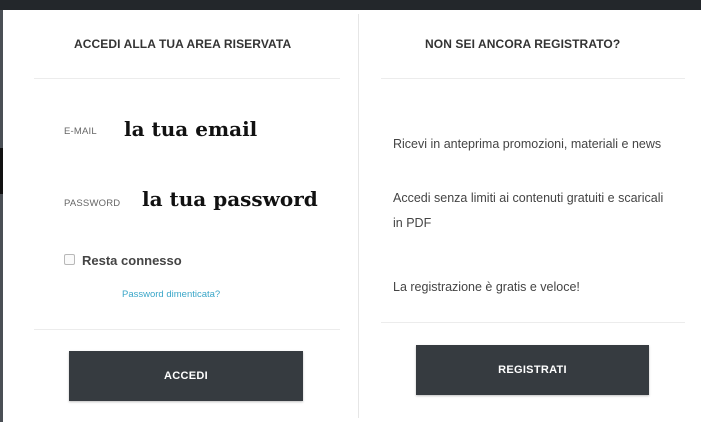 This screenshot has height=422, width=701. What do you see at coordinates (486, 287) in the screenshot?
I see `register-note: La registrazione è gratis e veloce!` at bounding box center [486, 287].